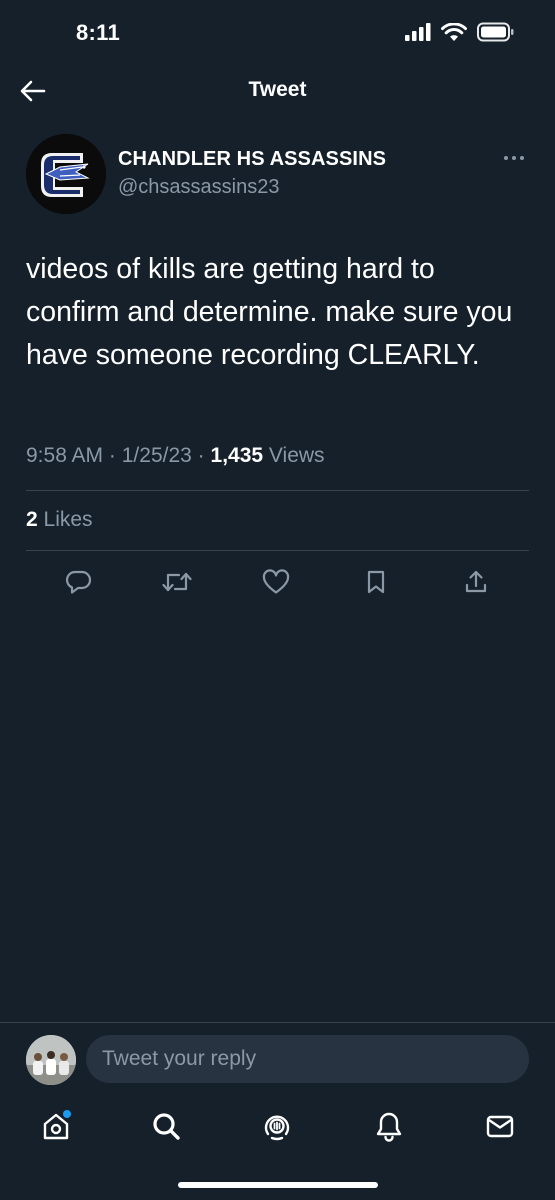 This screenshot has width=555, height=1200. I want to click on status-bar: 8:11, so click(277, 32).